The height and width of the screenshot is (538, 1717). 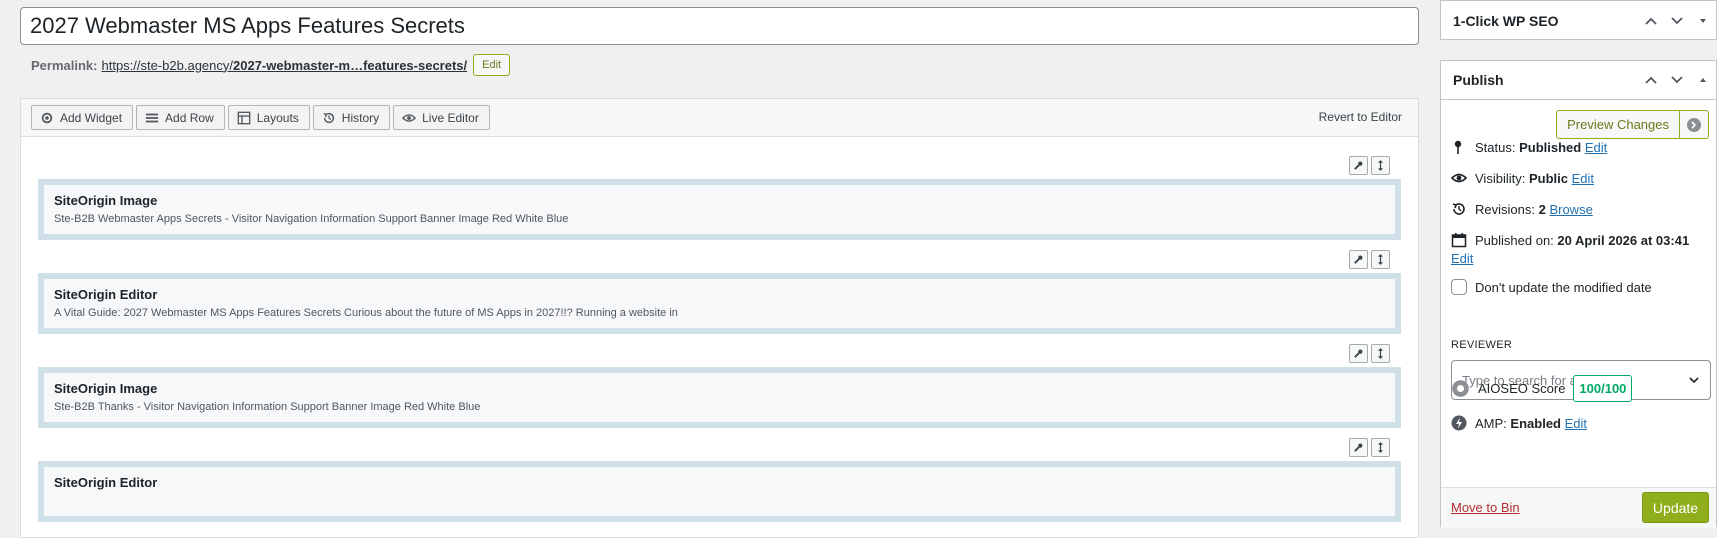 I want to click on published-on-row: Published on: 20 April 2026 at 03:41, so click(x=1570, y=240).